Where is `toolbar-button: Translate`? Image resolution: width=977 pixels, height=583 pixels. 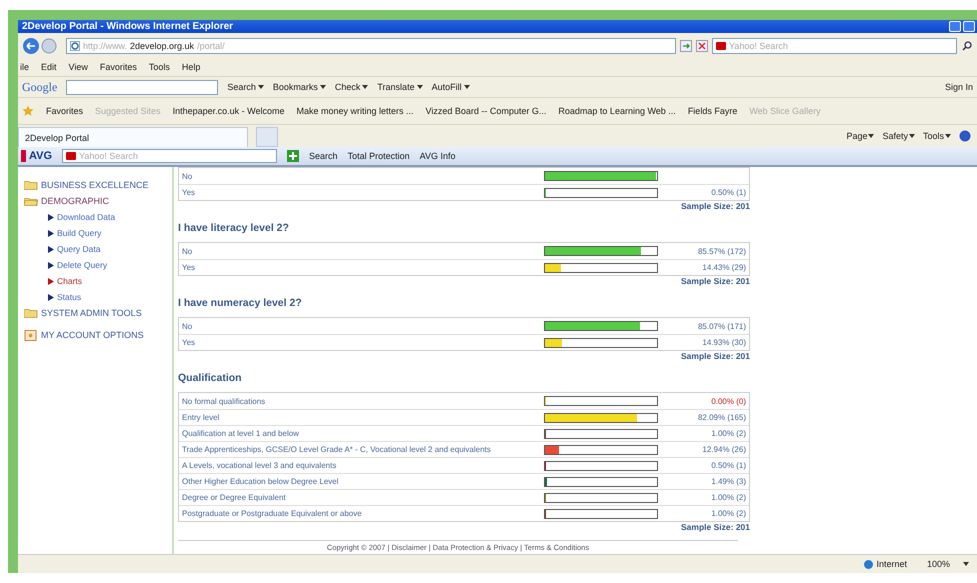 toolbar-button: Translate is located at coordinates (396, 87).